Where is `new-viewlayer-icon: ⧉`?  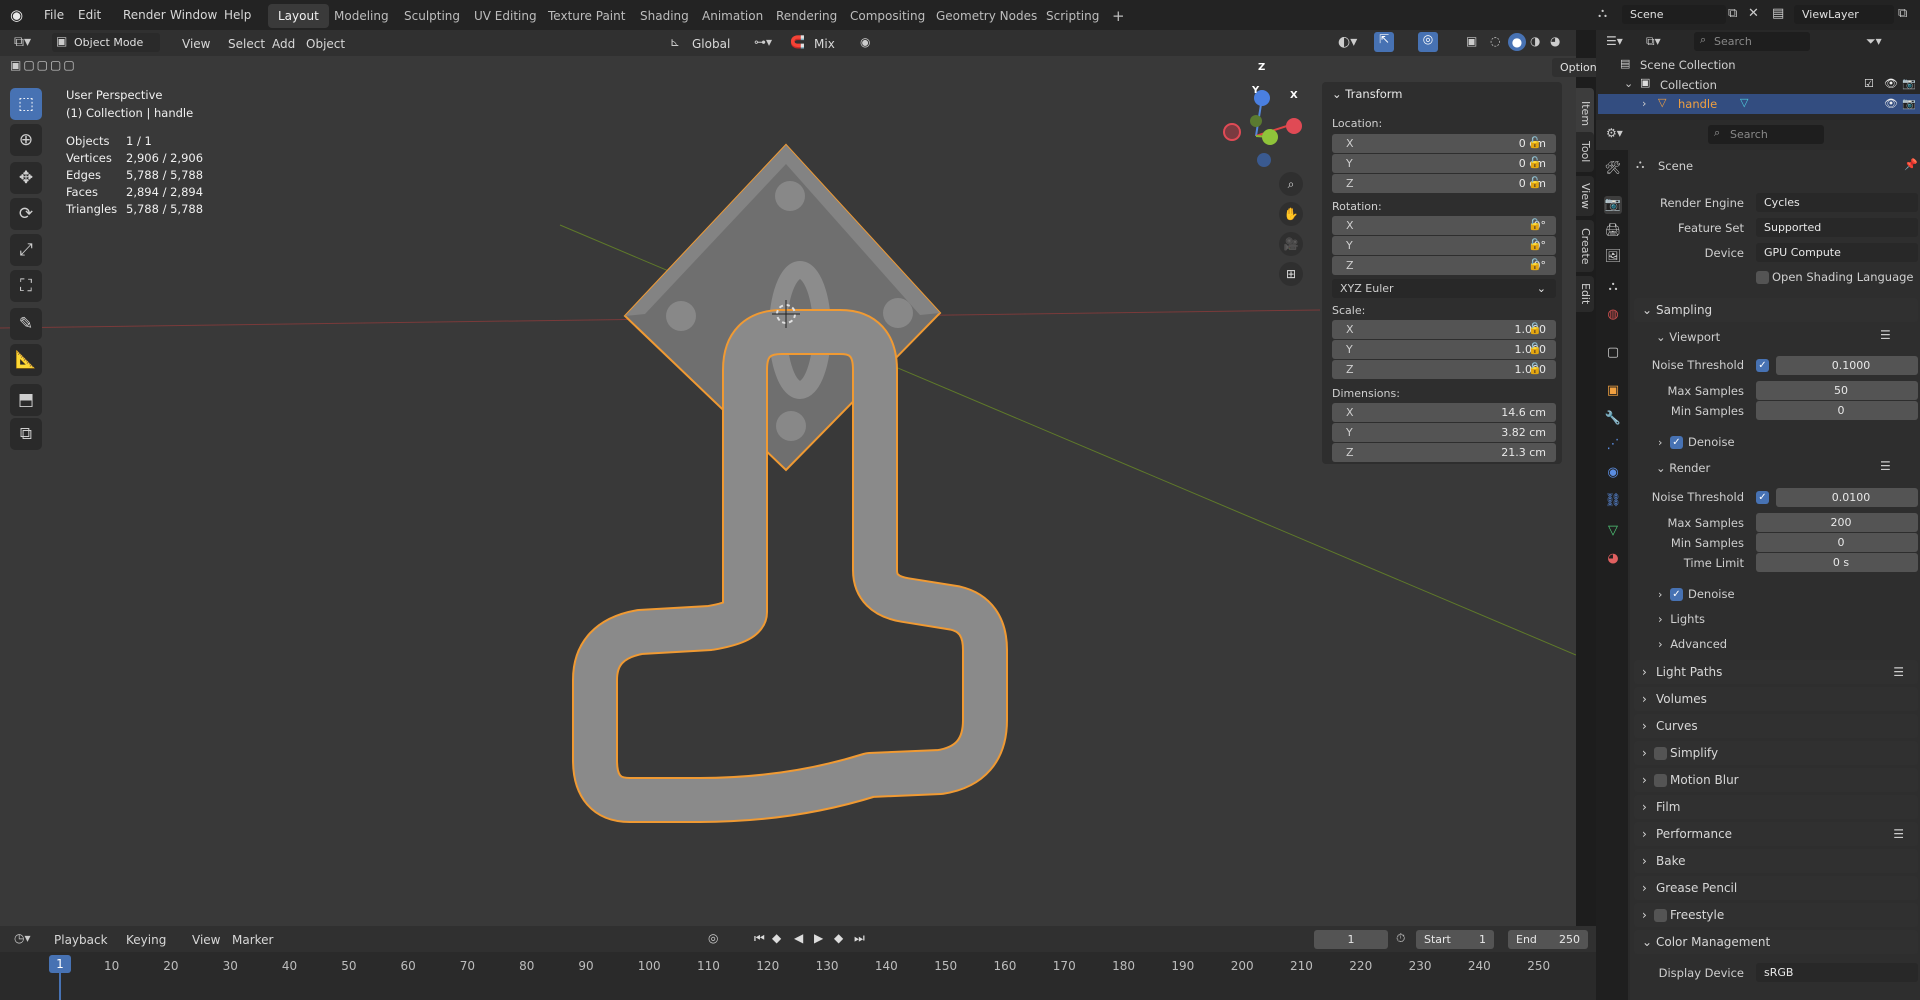 new-viewlayer-icon: ⧉ is located at coordinates (1902, 13).